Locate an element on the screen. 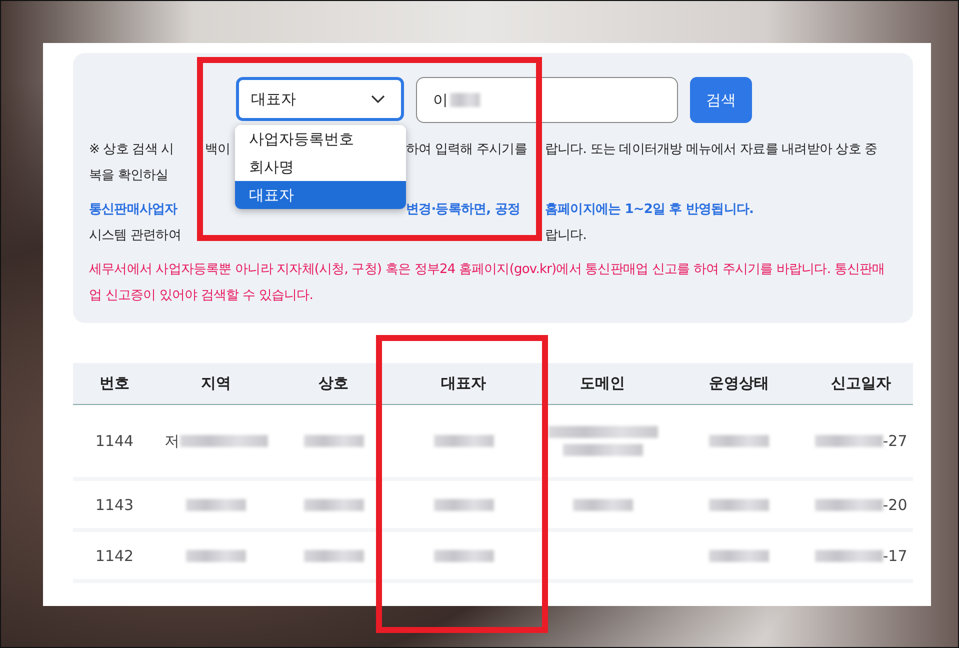  notice-text: 변경·등록하면, 공정 is located at coordinates (463, 210).